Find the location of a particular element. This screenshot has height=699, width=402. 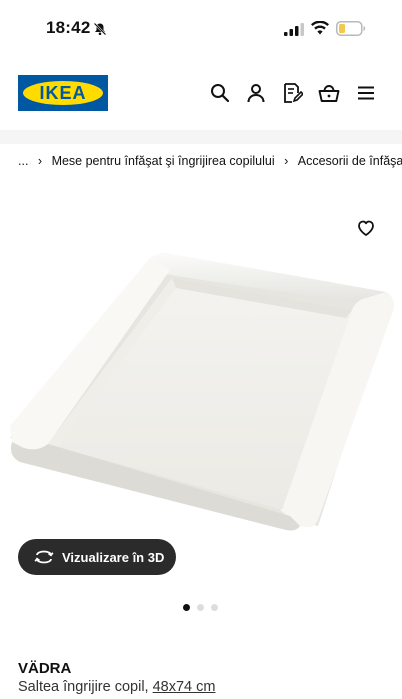

ikea-logo: IKEA is located at coordinates (63, 93).